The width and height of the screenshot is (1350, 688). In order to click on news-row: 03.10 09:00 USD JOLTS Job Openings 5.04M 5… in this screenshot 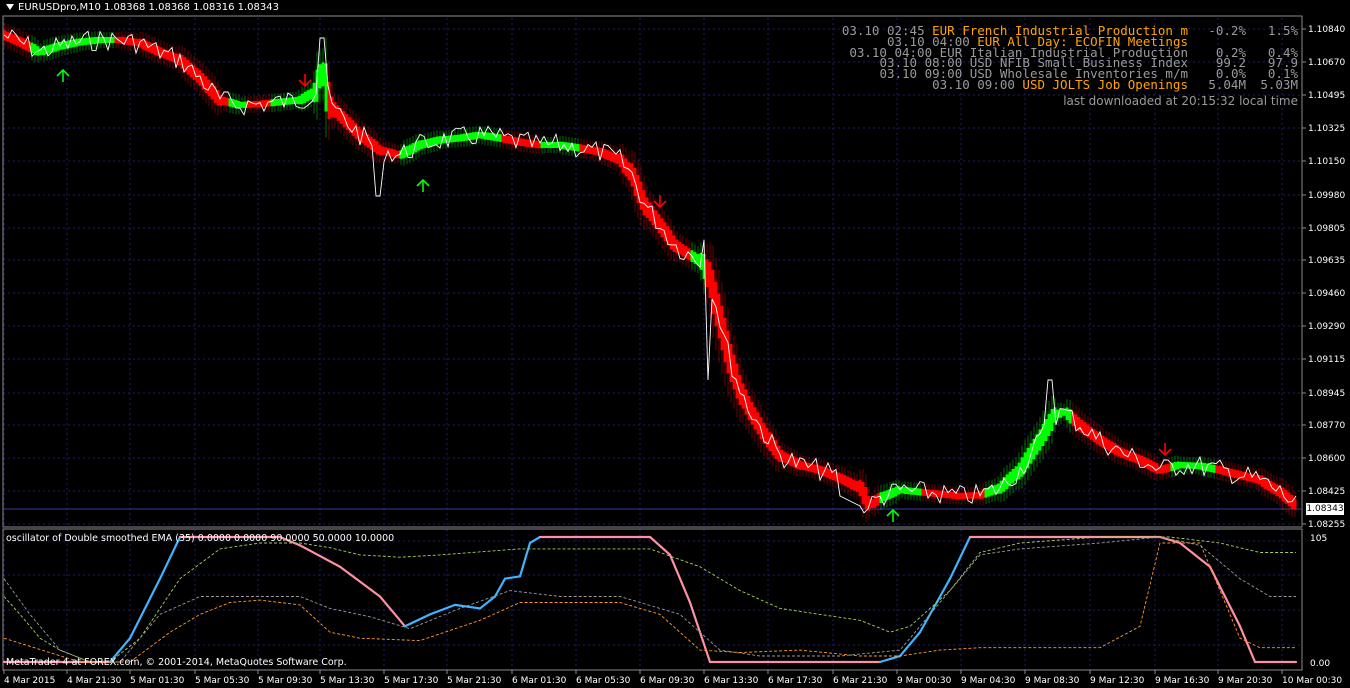, I will do `click(1070, 84)`.